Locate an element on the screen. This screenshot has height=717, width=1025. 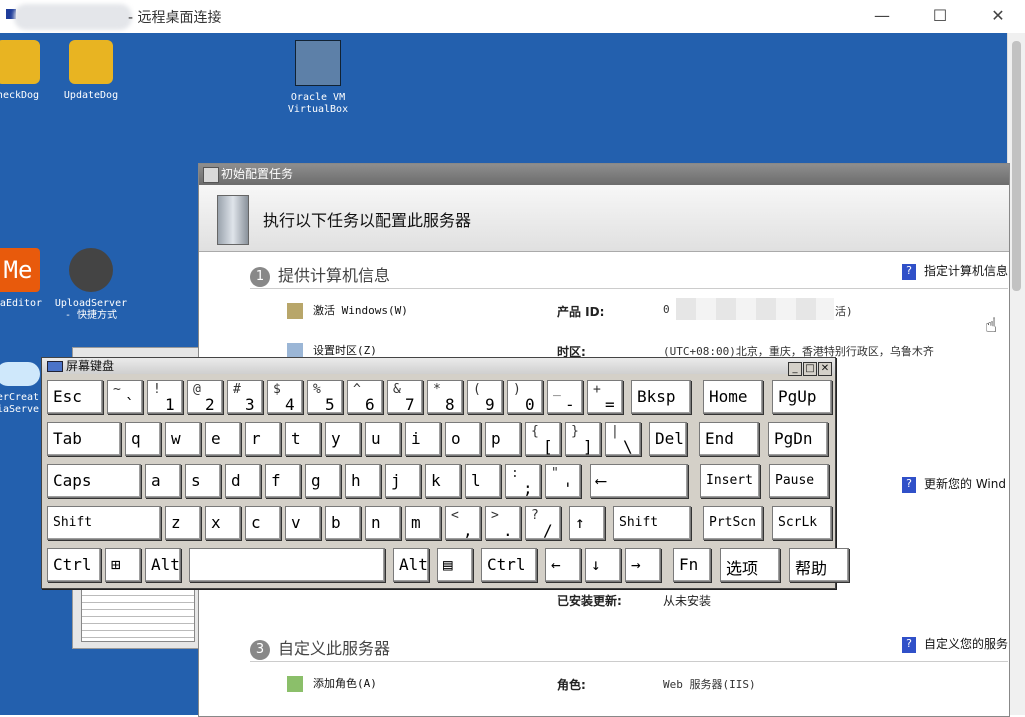
key-u: u is located at coordinates (383, 439).